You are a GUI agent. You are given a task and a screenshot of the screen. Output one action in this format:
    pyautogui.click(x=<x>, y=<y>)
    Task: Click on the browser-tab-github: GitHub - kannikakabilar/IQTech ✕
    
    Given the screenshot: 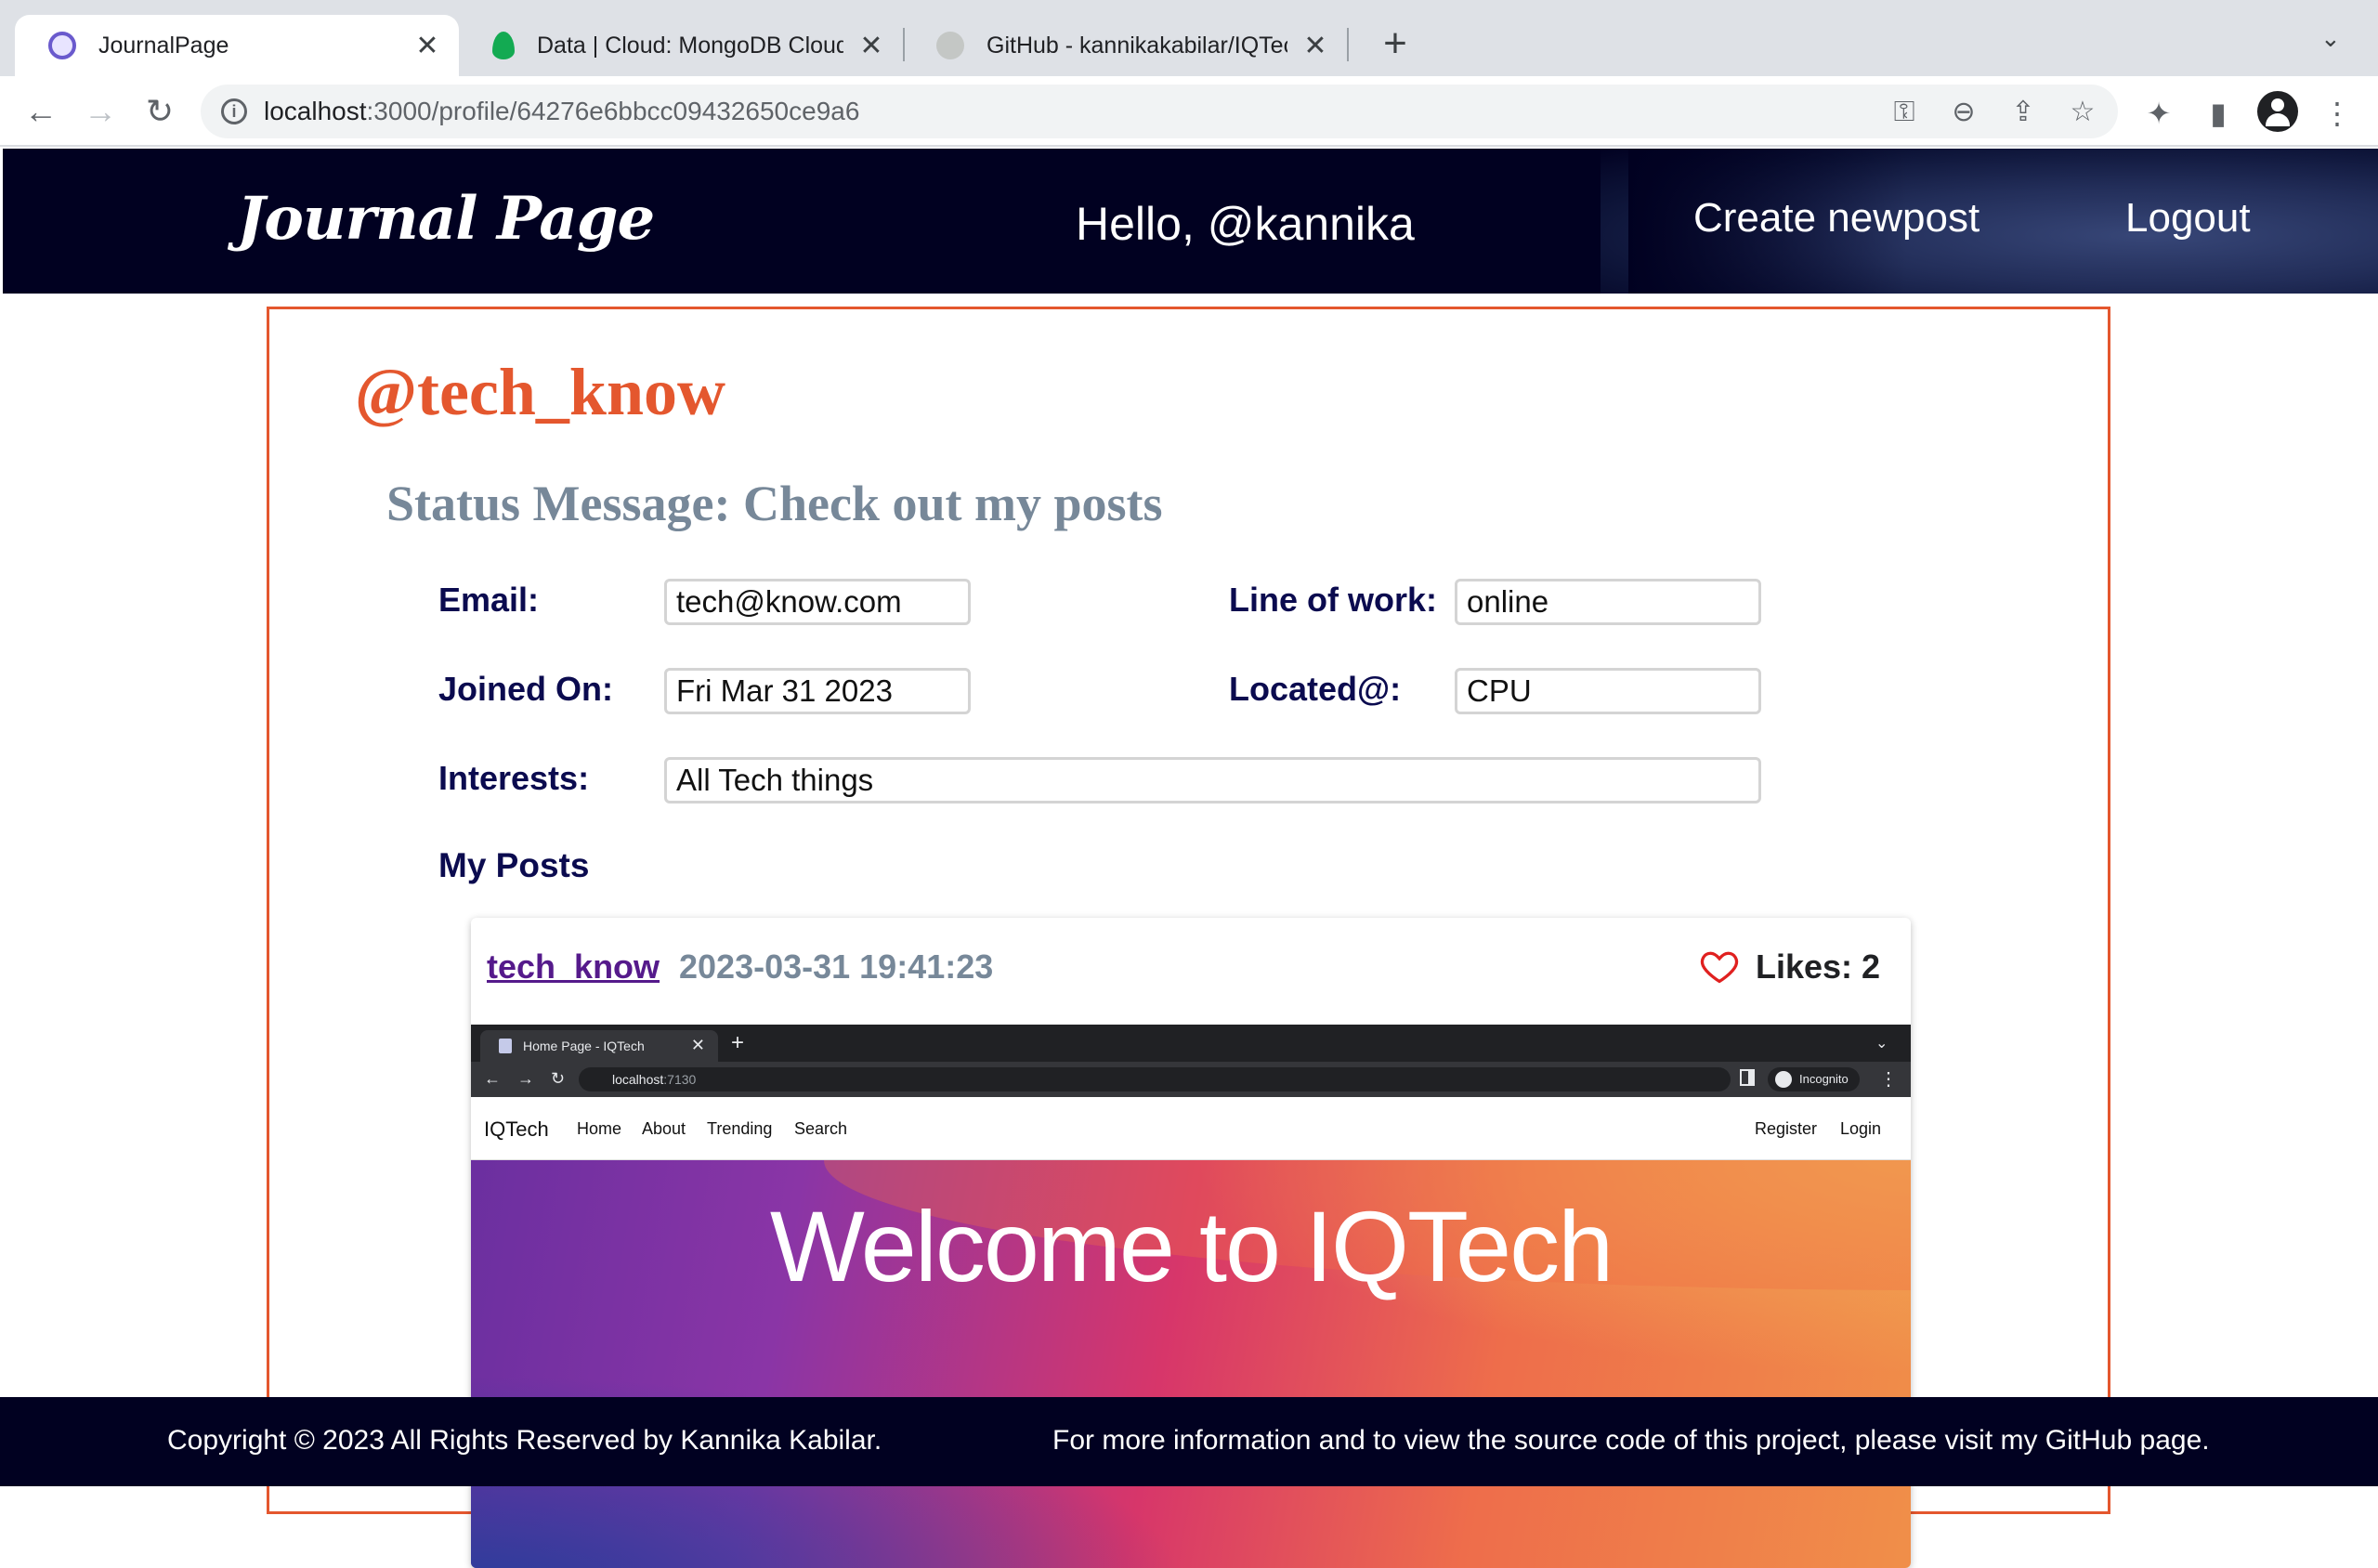 What is the action you would take?
    pyautogui.click(x=1125, y=45)
    